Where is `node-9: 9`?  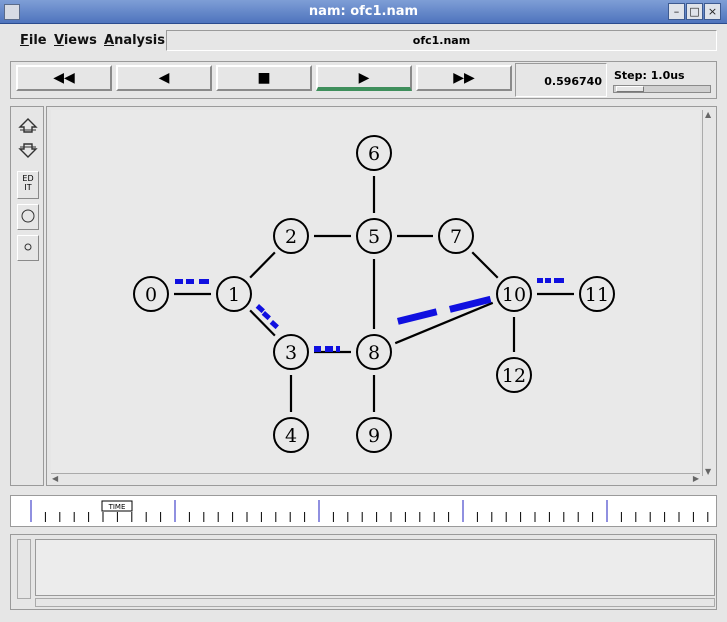
node-9: 9 is located at coordinates (374, 435).